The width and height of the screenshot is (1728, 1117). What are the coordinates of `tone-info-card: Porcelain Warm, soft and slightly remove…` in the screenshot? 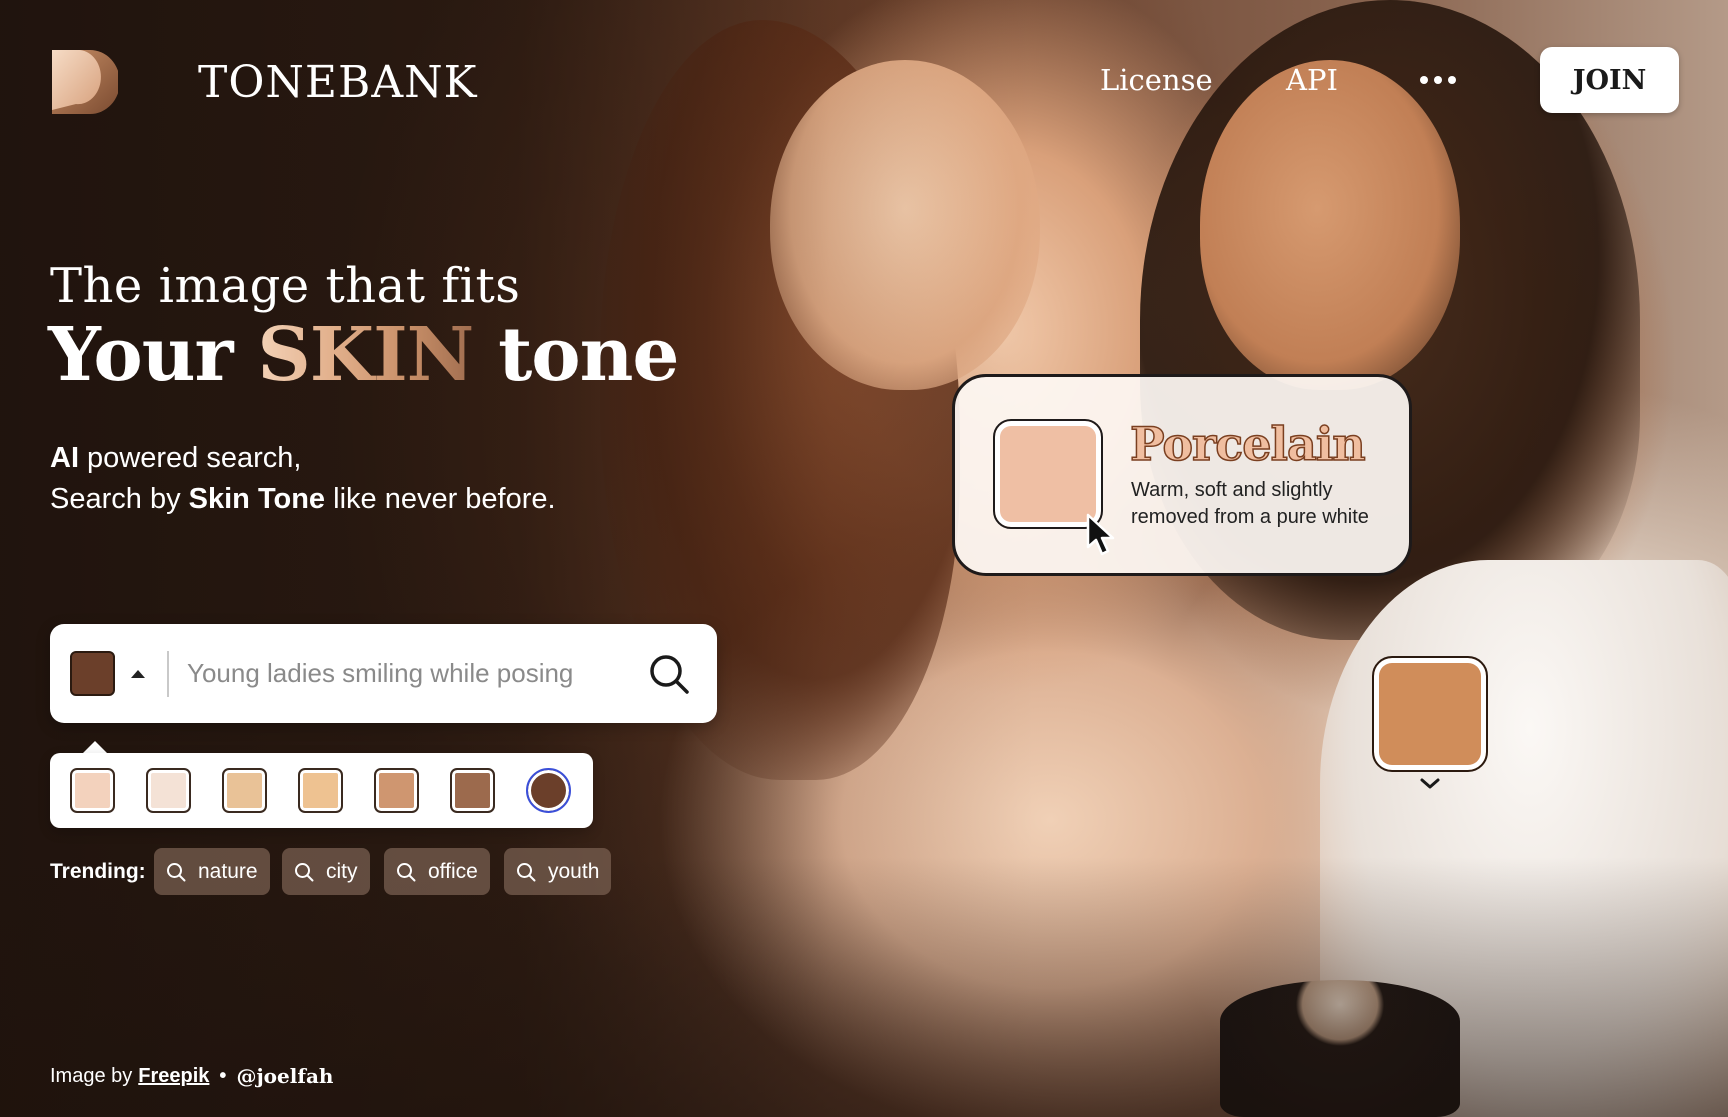 It's located at (1182, 475).